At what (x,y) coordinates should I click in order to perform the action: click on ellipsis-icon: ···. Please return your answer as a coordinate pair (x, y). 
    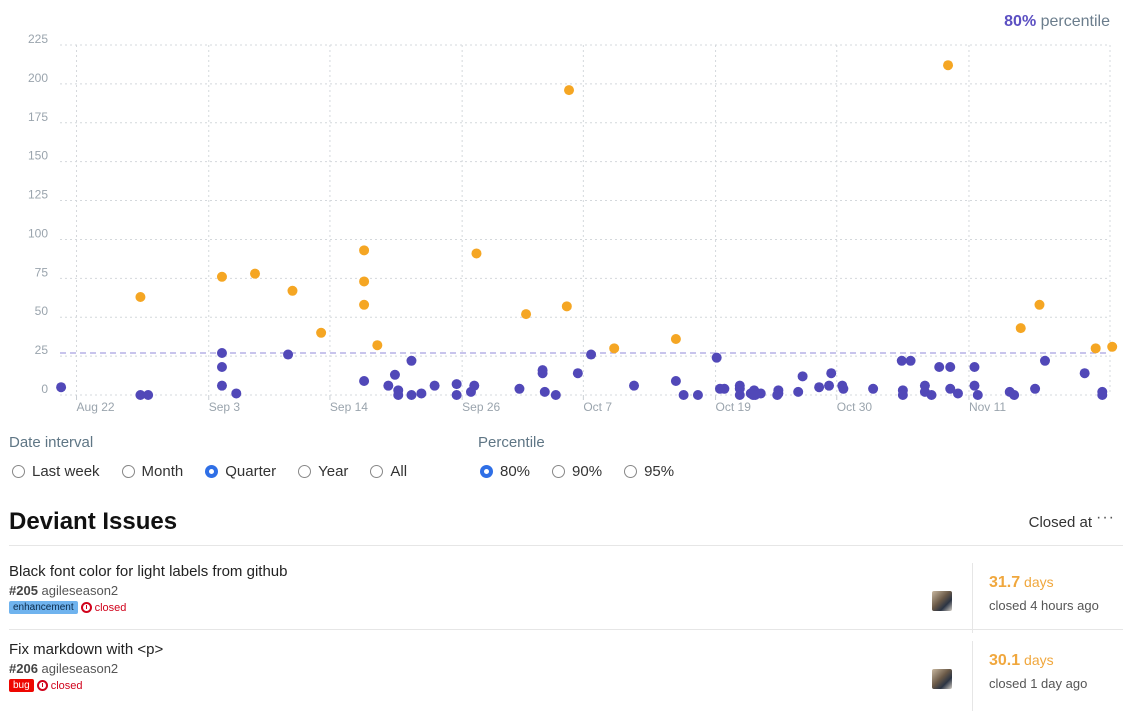
    Looking at the image, I should click on (1105, 518).